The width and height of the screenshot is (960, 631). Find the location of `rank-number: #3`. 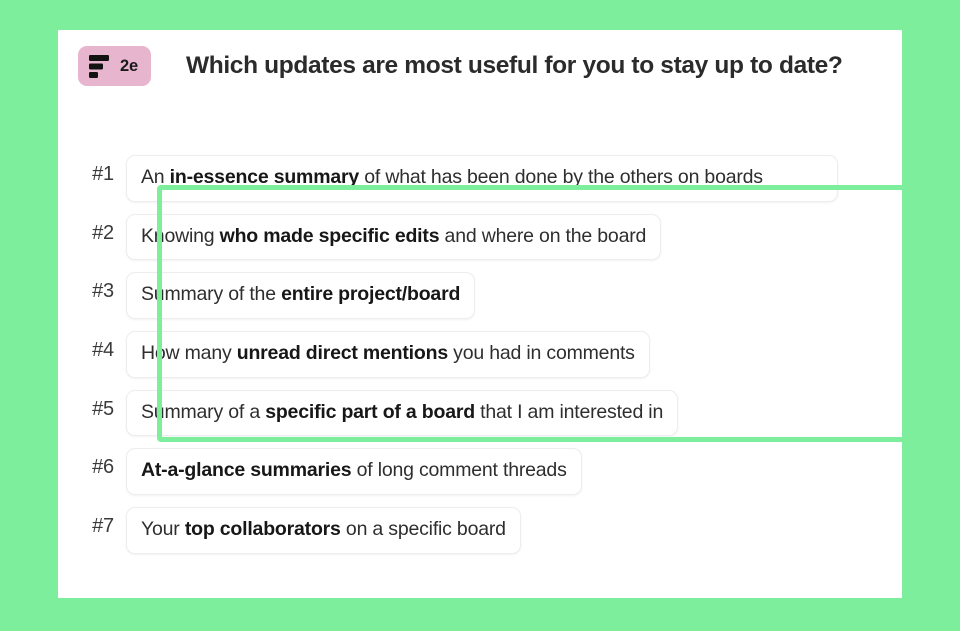

rank-number: #3 is located at coordinates (103, 291).